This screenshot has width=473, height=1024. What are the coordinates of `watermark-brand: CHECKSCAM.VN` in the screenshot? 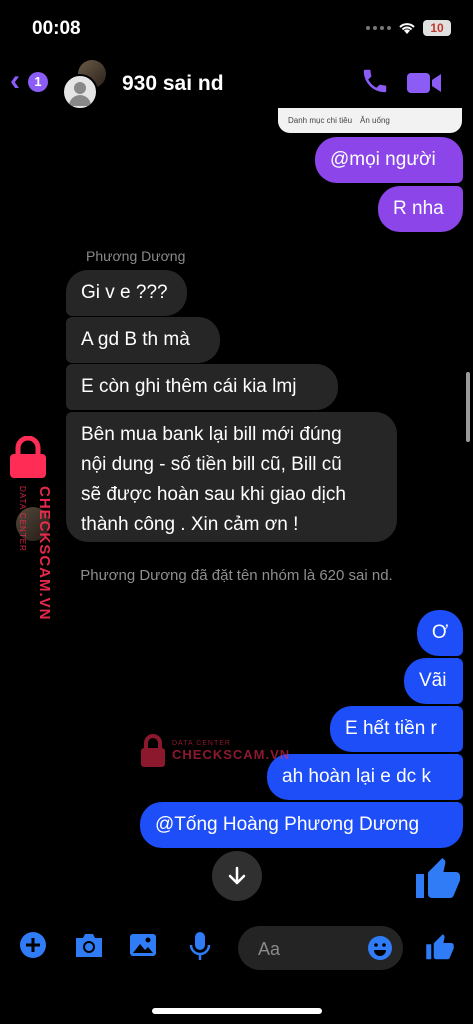 It's located at (44, 553).